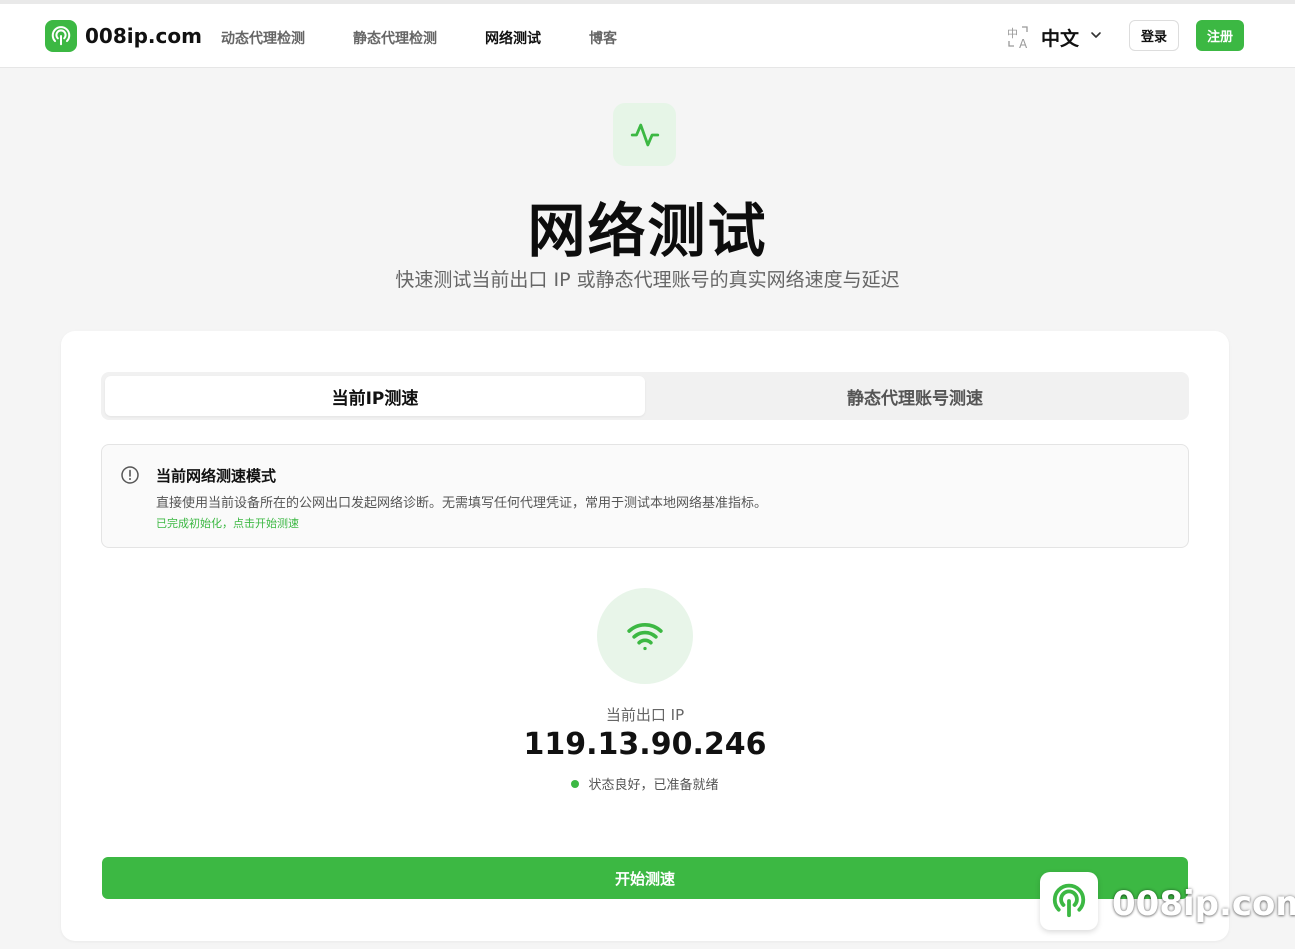 This screenshot has height=949, width=1295. What do you see at coordinates (575, 783) in the screenshot?
I see `status-dot-icon` at bounding box center [575, 783].